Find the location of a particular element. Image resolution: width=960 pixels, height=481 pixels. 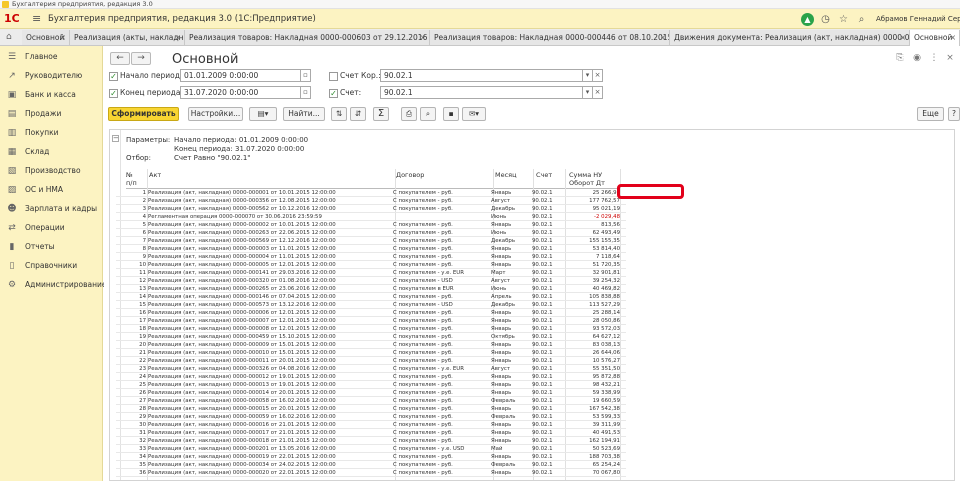

period-end-input: 31.07.2020 0:00:00 is located at coordinates (240, 92).